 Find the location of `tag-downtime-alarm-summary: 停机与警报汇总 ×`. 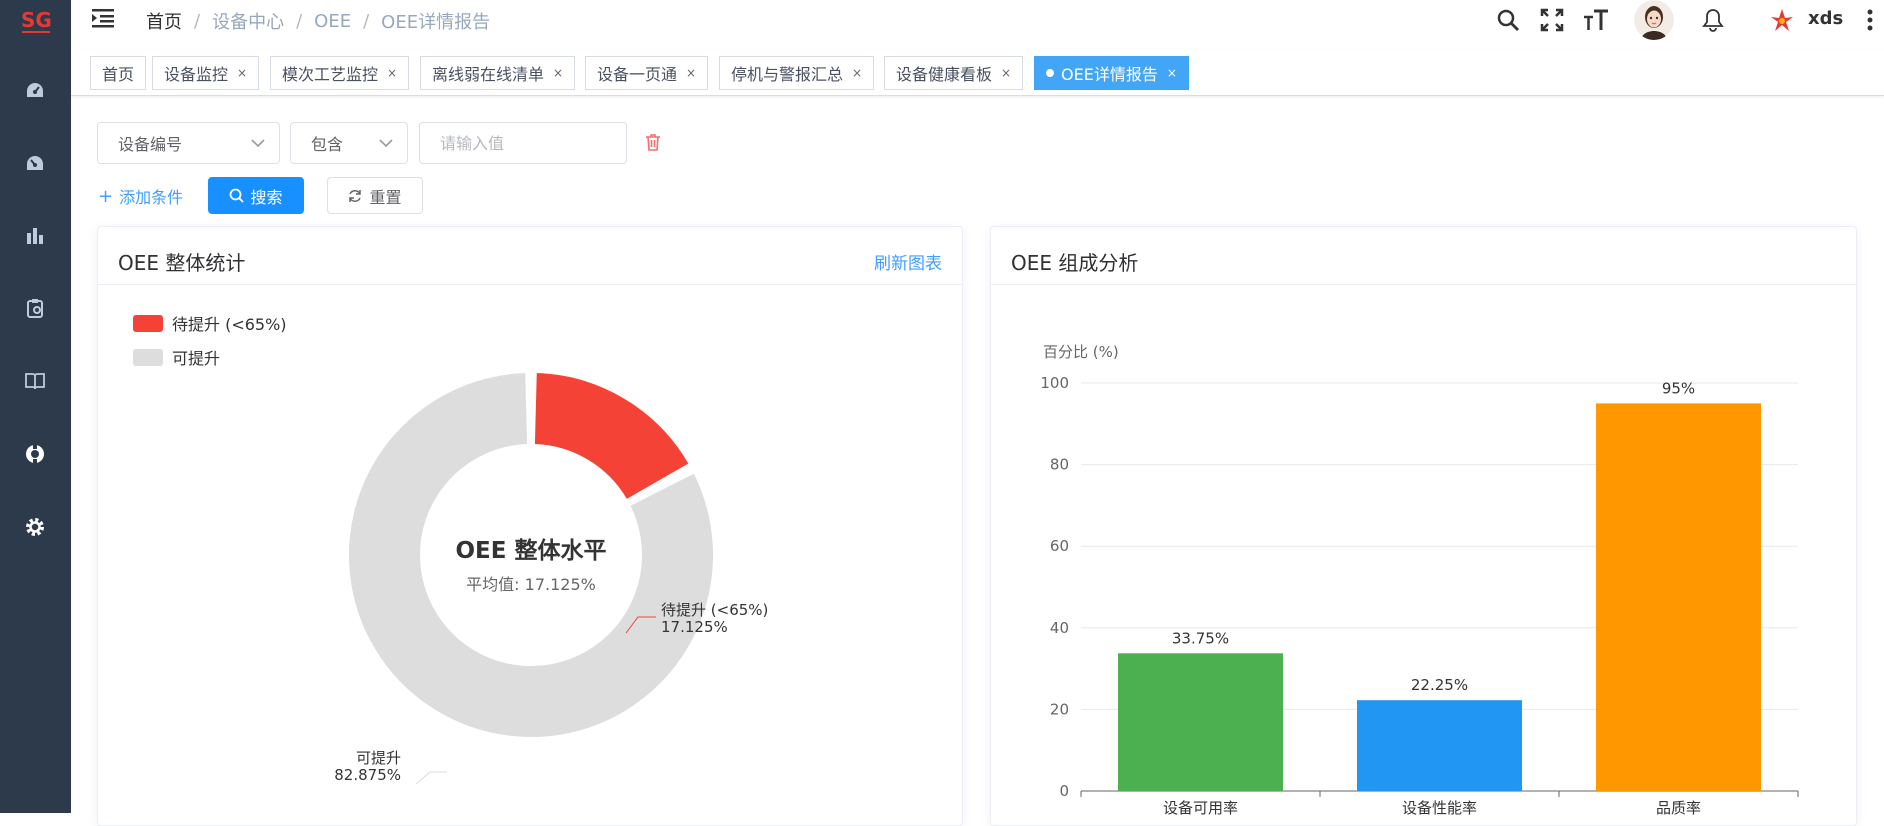

tag-downtime-alarm-summary: 停机与警报汇总 × is located at coordinates (797, 73).